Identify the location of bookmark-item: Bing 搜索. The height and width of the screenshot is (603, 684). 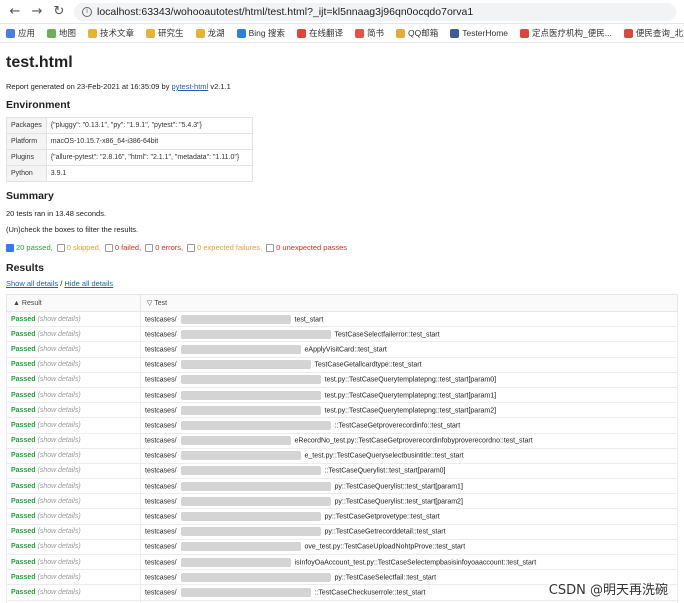
(260, 33).